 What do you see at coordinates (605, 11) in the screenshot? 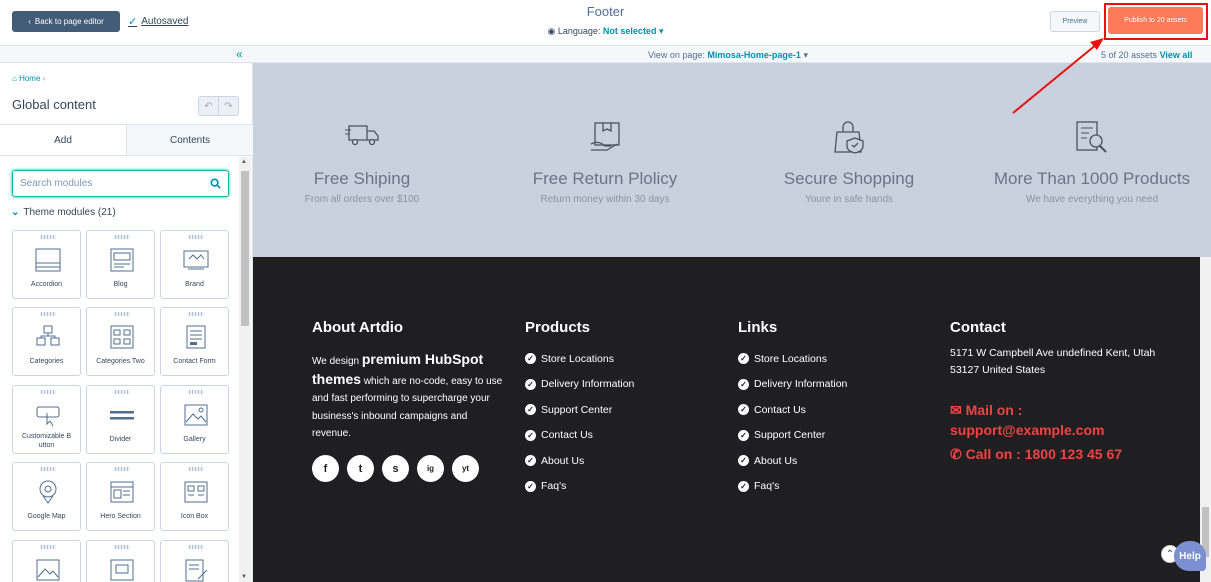
I see `page-title: Footer` at bounding box center [605, 11].